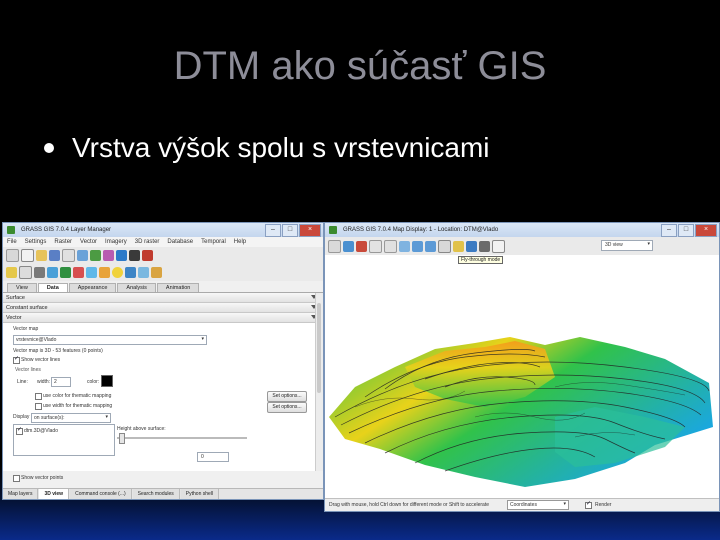 This screenshot has width=720, height=540. I want to click on height-label: Height above surface:, so click(141, 429).